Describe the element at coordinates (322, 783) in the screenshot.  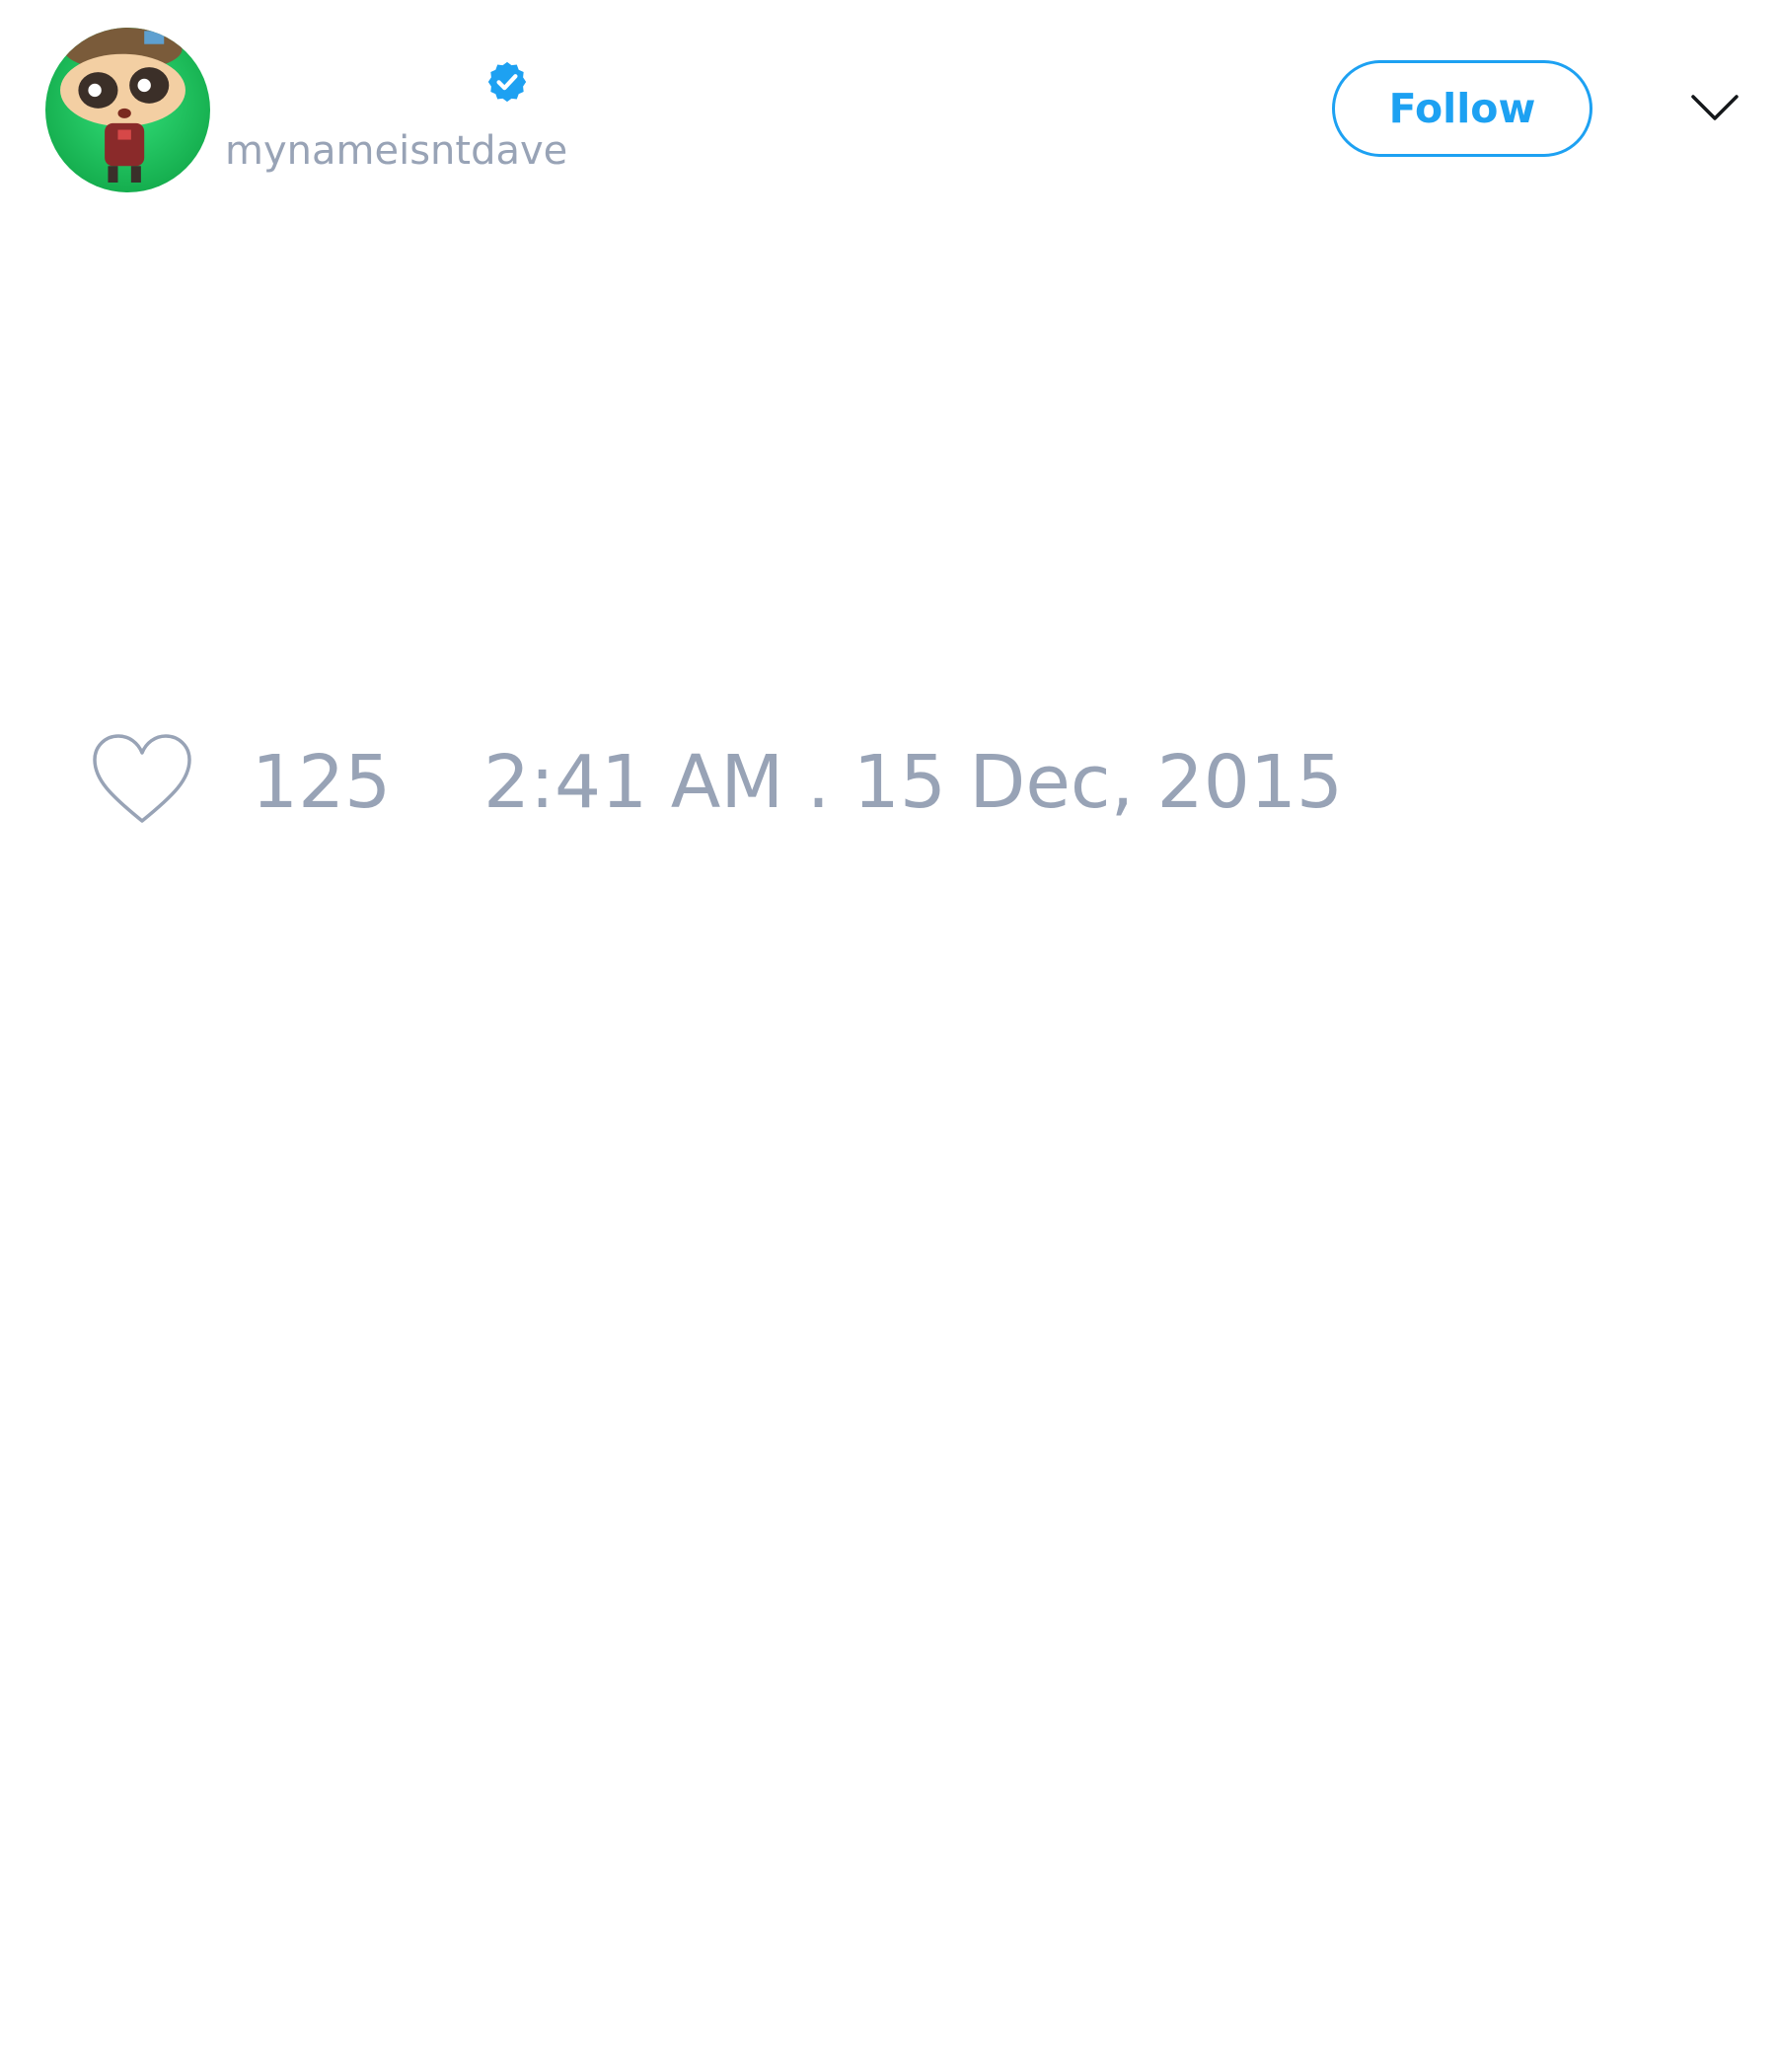
I see `like-count: 125` at that location.